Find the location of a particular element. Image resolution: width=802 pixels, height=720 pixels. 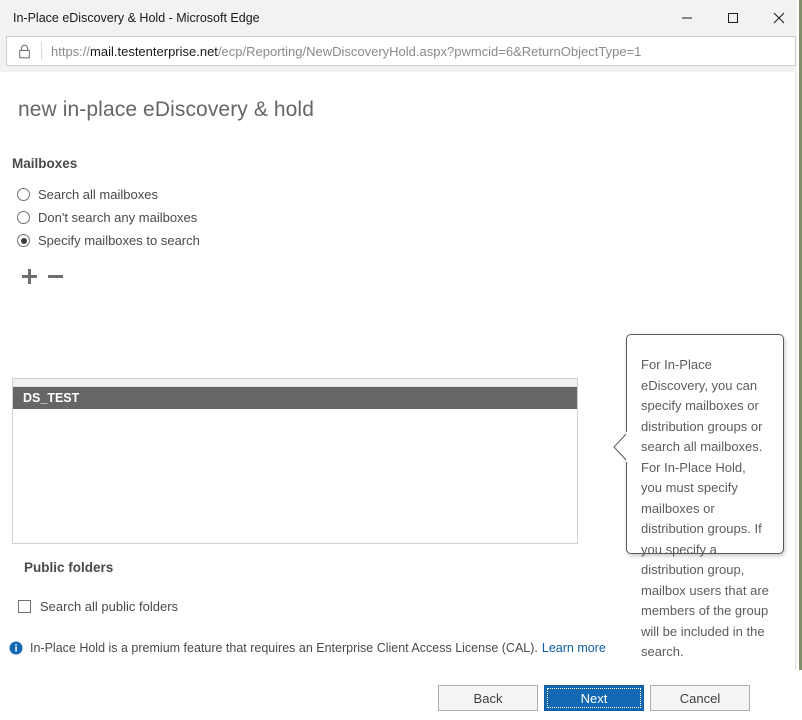

public-folders-section-label: Public folders is located at coordinates (69, 567).